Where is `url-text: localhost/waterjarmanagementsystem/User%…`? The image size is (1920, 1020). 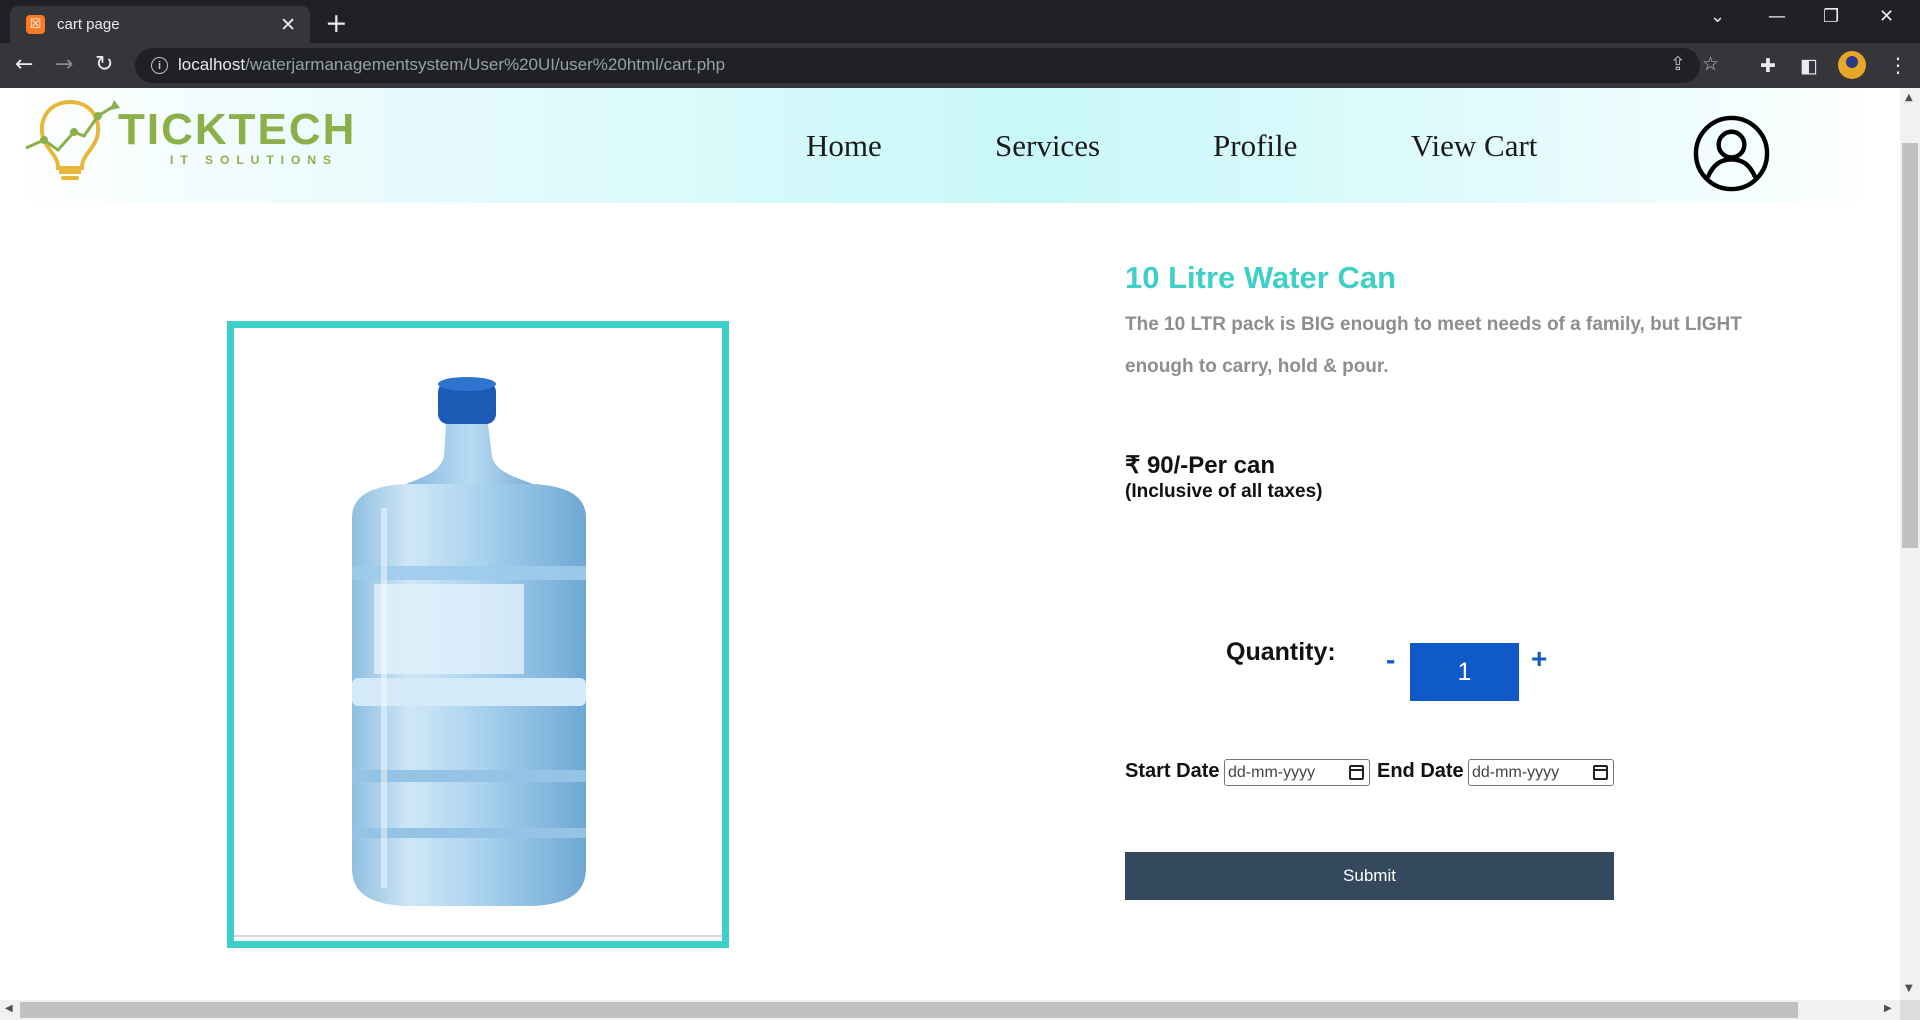 url-text: localhost/waterjarmanagementsystem/User%… is located at coordinates (451, 65).